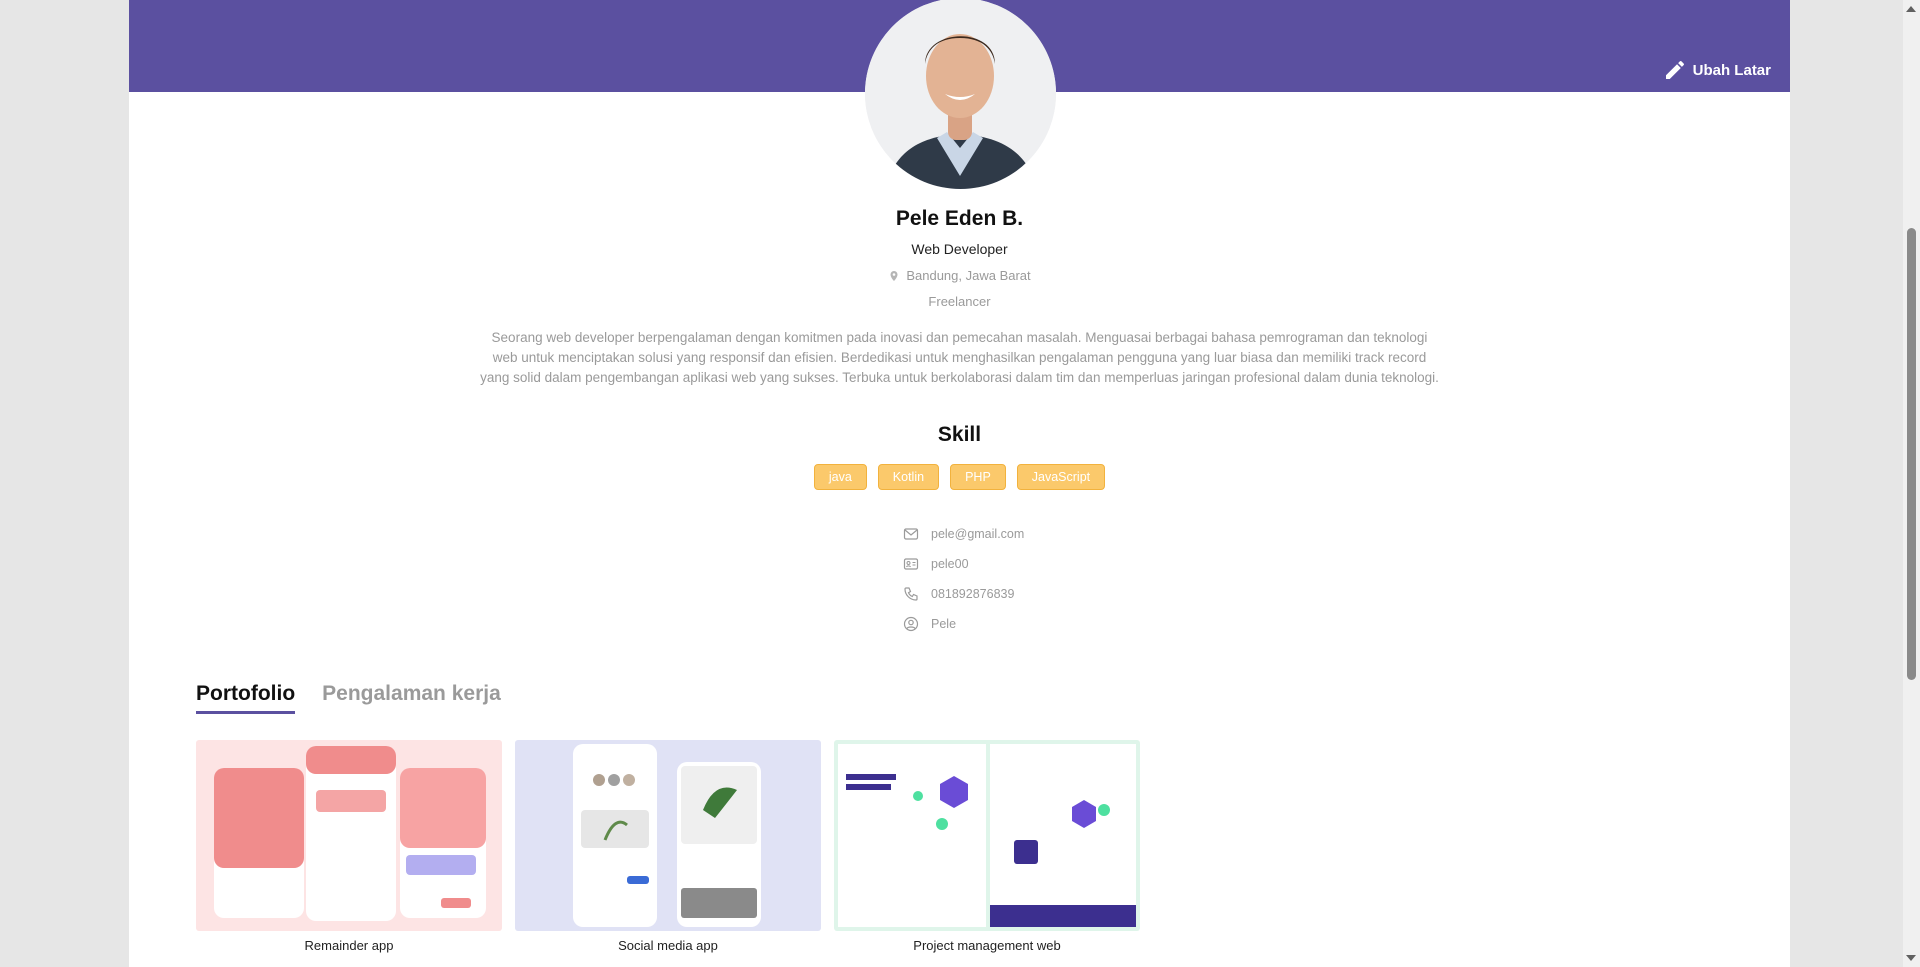 This screenshot has width=1920, height=967. I want to click on vertical-scrollbar, so click(1911, 483).